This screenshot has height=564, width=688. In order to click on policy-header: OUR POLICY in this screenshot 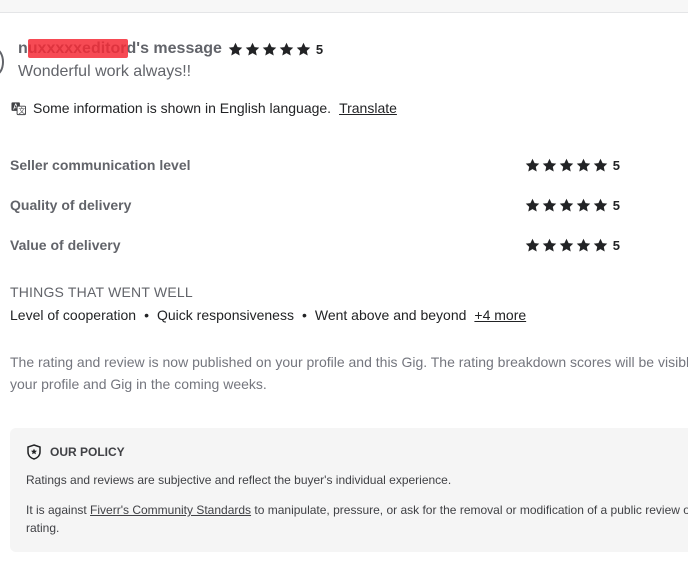, I will do `click(75, 452)`.